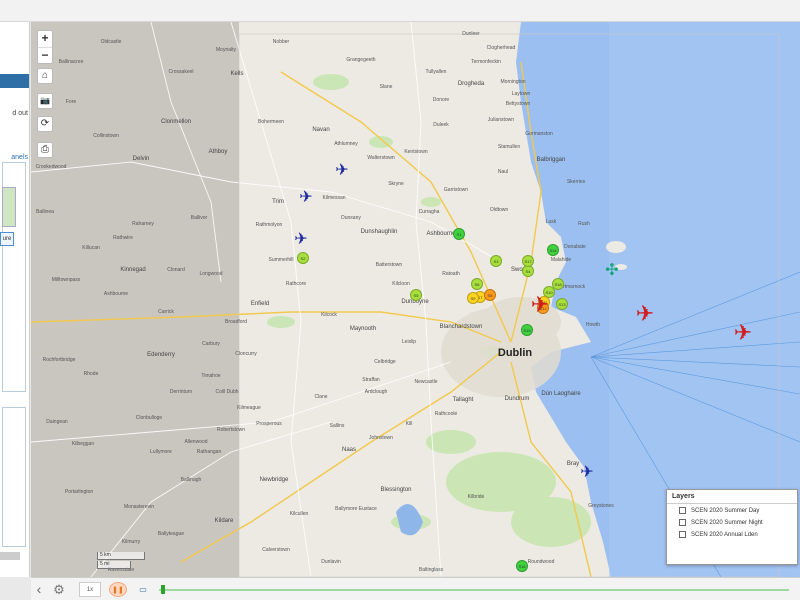 This screenshot has height=600, width=800. What do you see at coordinates (385, 362) in the screenshot?
I see `place-label: Celbridge` at bounding box center [385, 362].